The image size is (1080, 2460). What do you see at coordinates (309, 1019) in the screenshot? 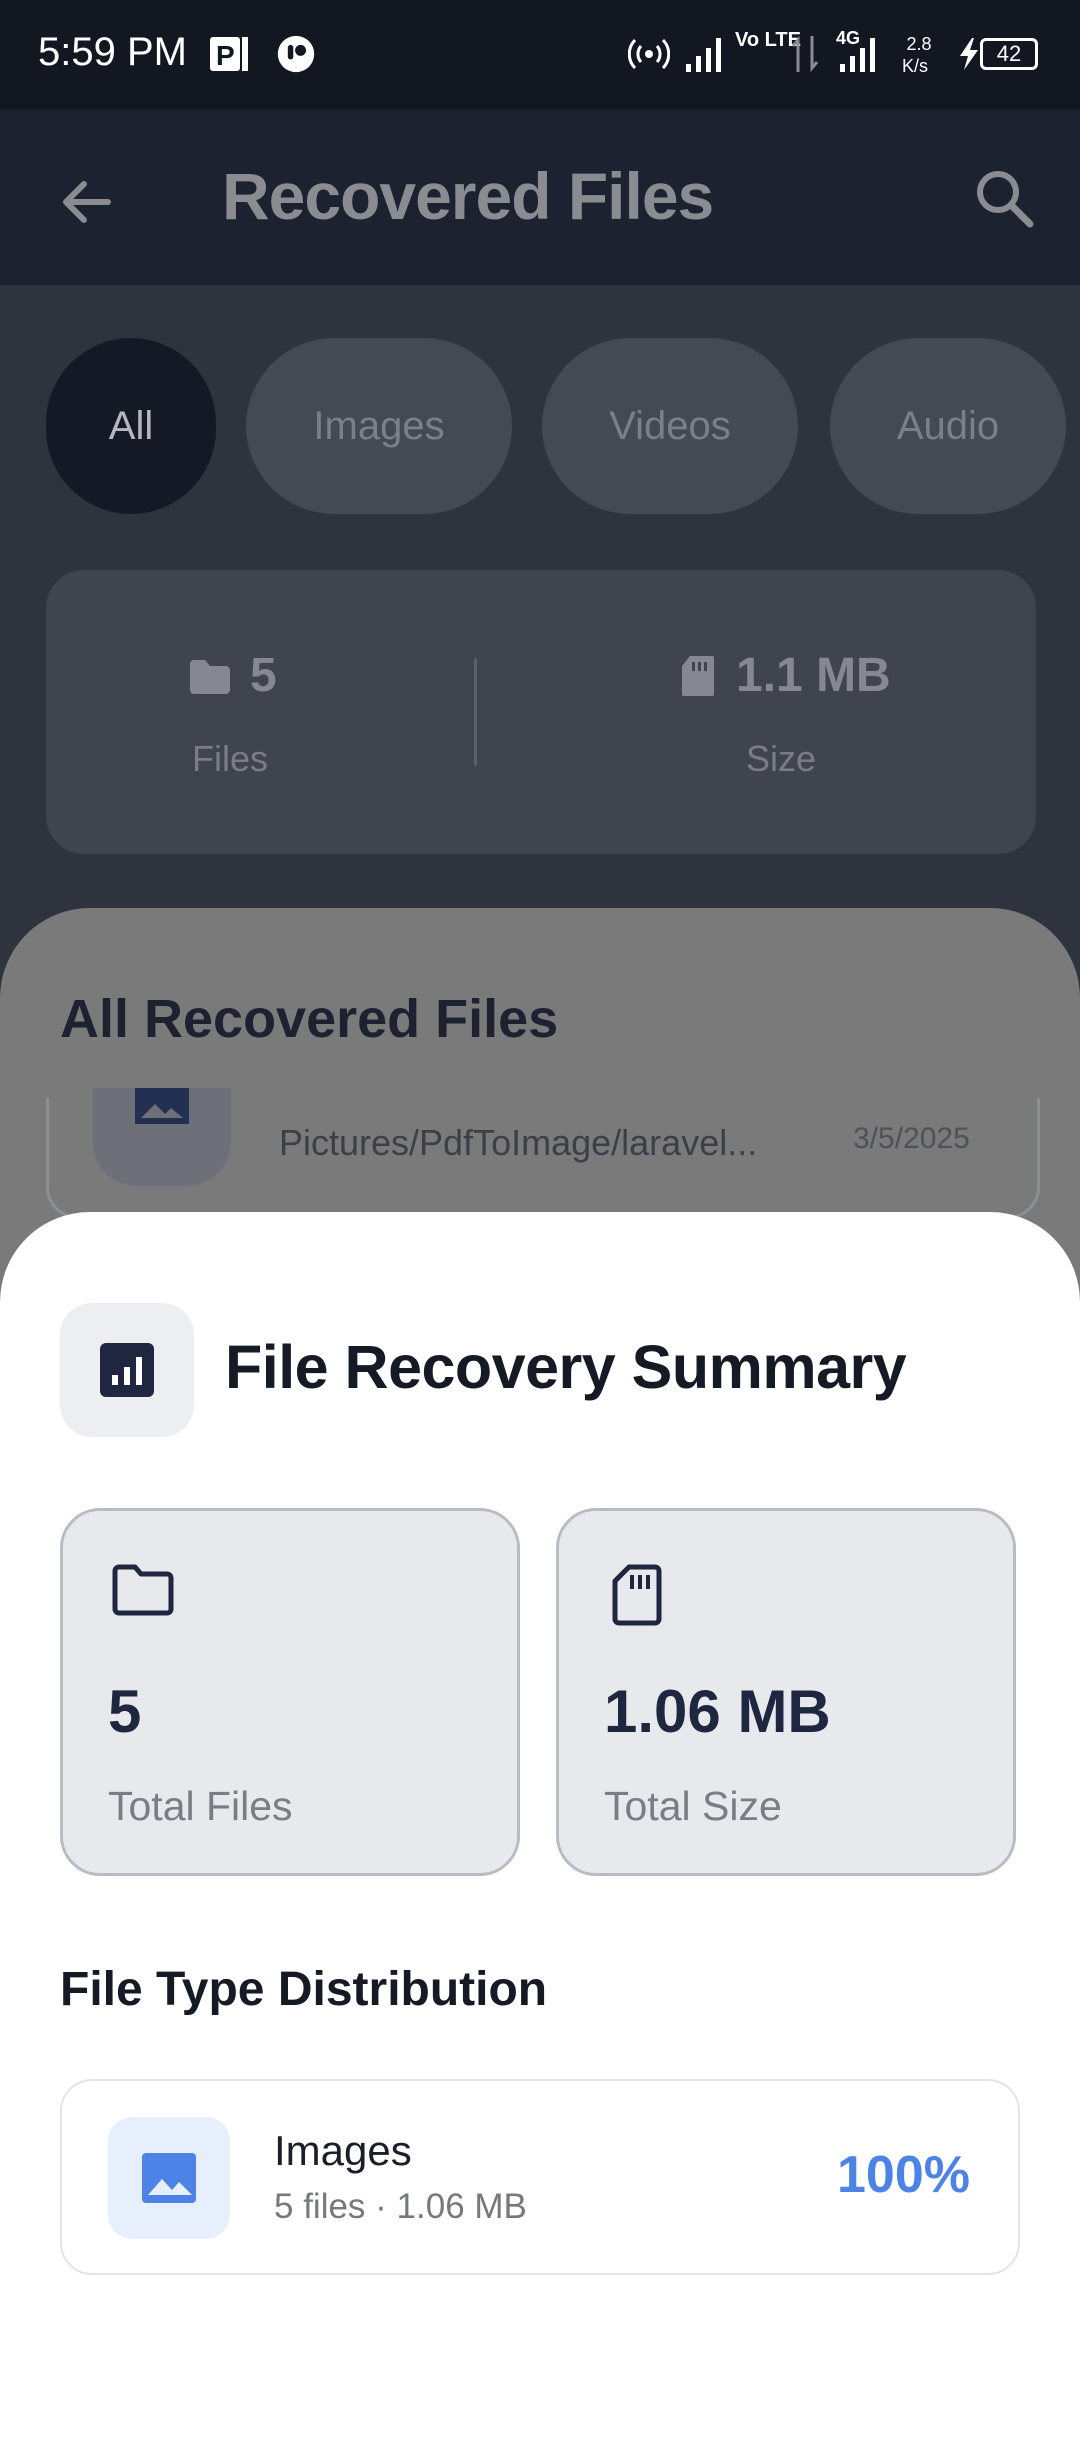
I see `list-heading: All Recovered Files` at bounding box center [309, 1019].